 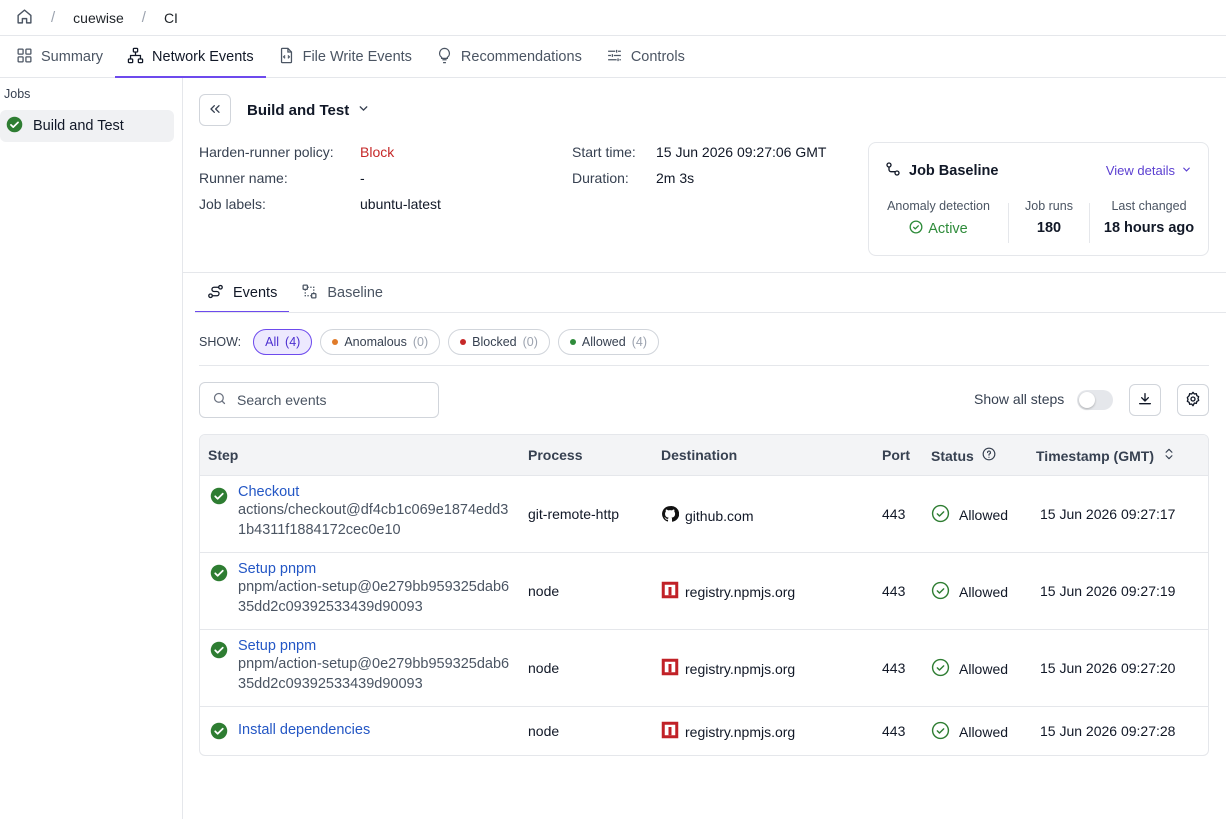 What do you see at coordinates (375, 342) in the screenshot?
I see `chip-label: Anomalous` at bounding box center [375, 342].